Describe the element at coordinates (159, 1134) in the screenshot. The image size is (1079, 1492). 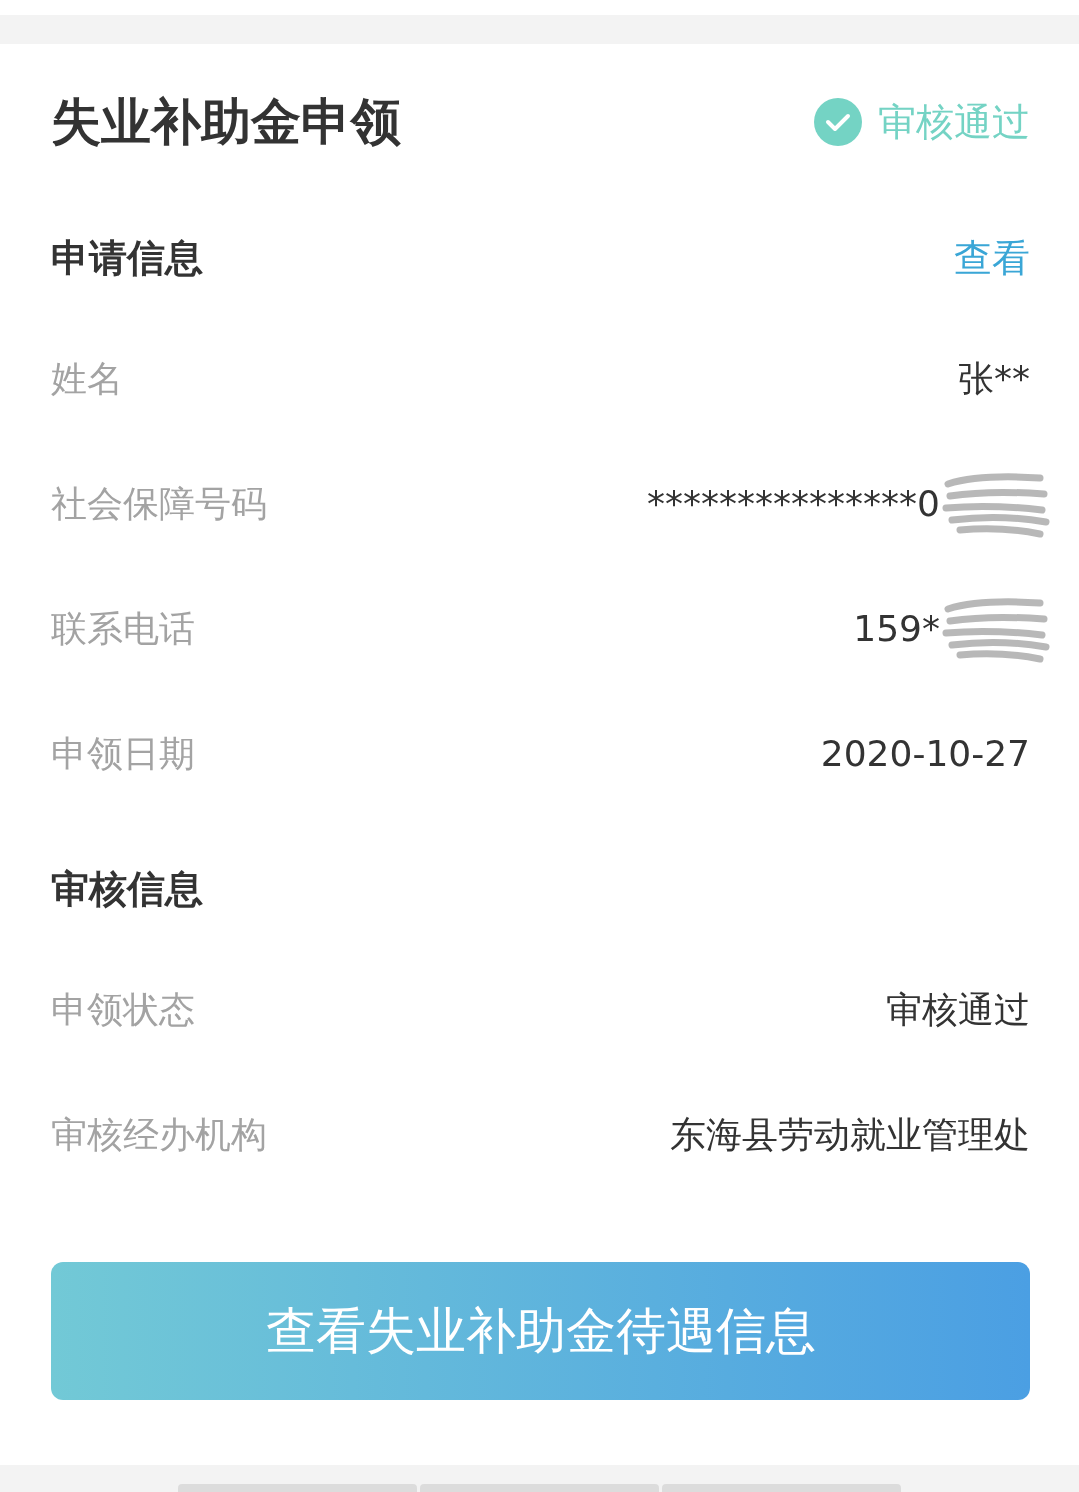
I see `field-label: 审核经办机构` at that location.